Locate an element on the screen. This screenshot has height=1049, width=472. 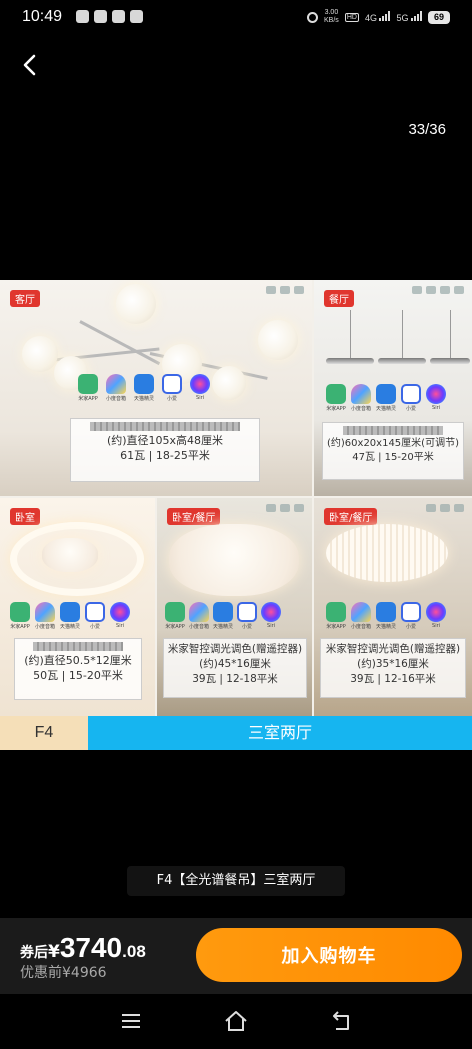
status-bar: 10:49 3.00 KB/s HD 4G 5G 69 is located at coordinates (236, 18).